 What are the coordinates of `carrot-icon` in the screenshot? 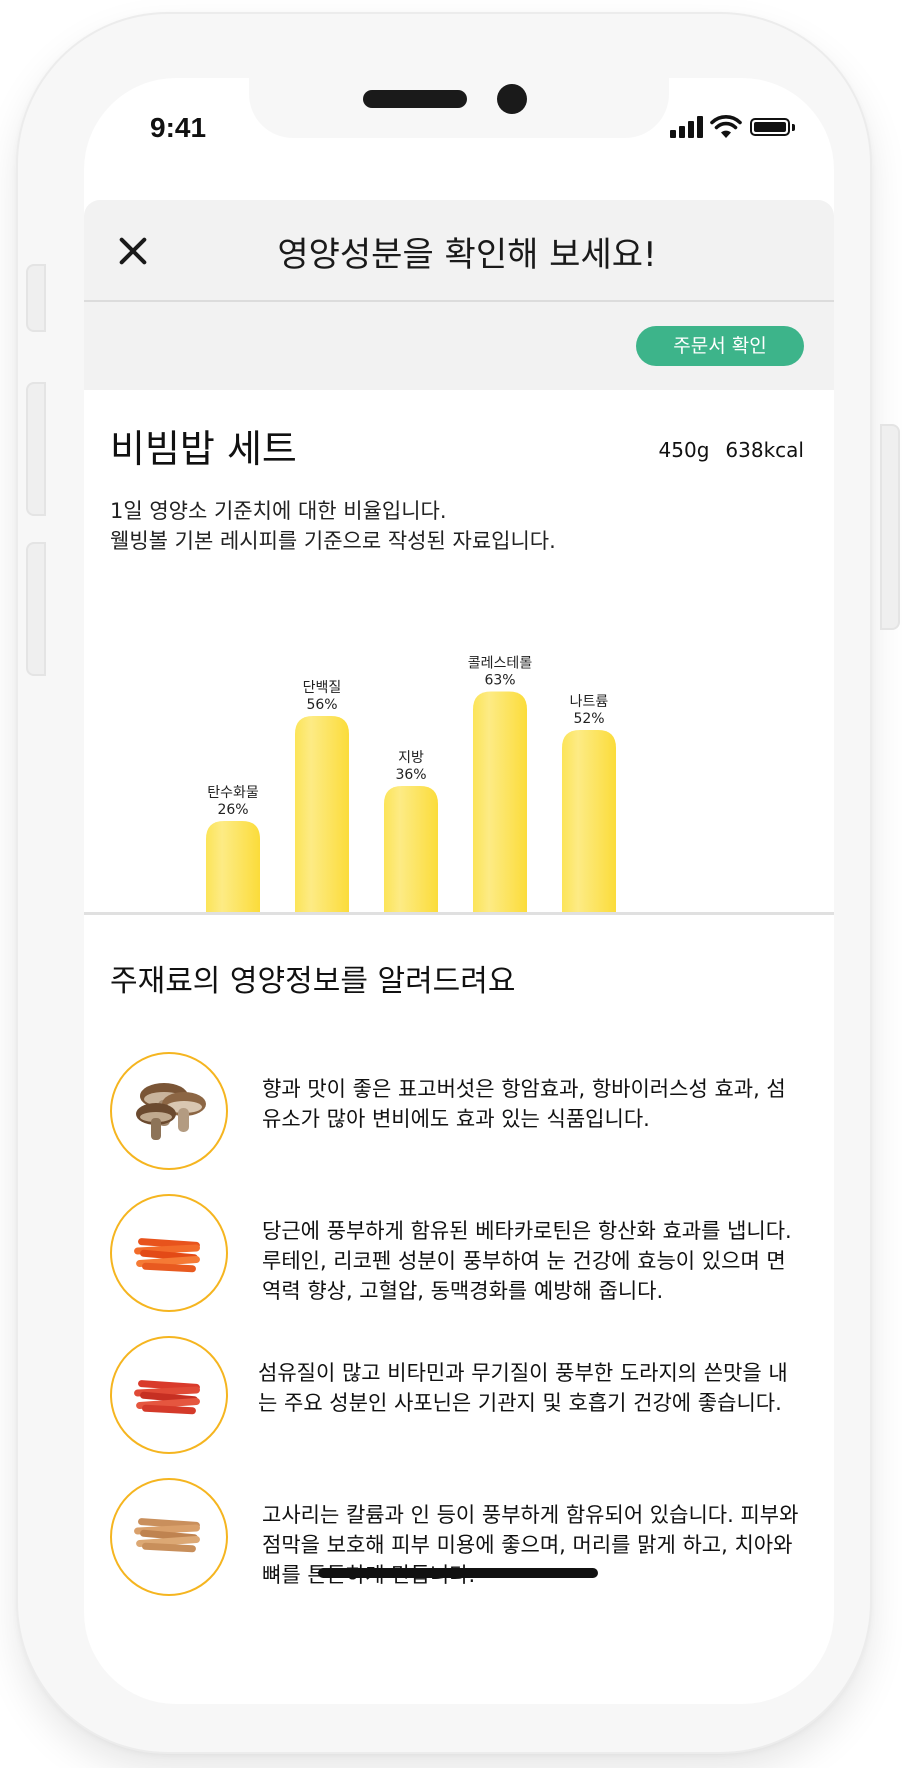 It's located at (169, 1253).